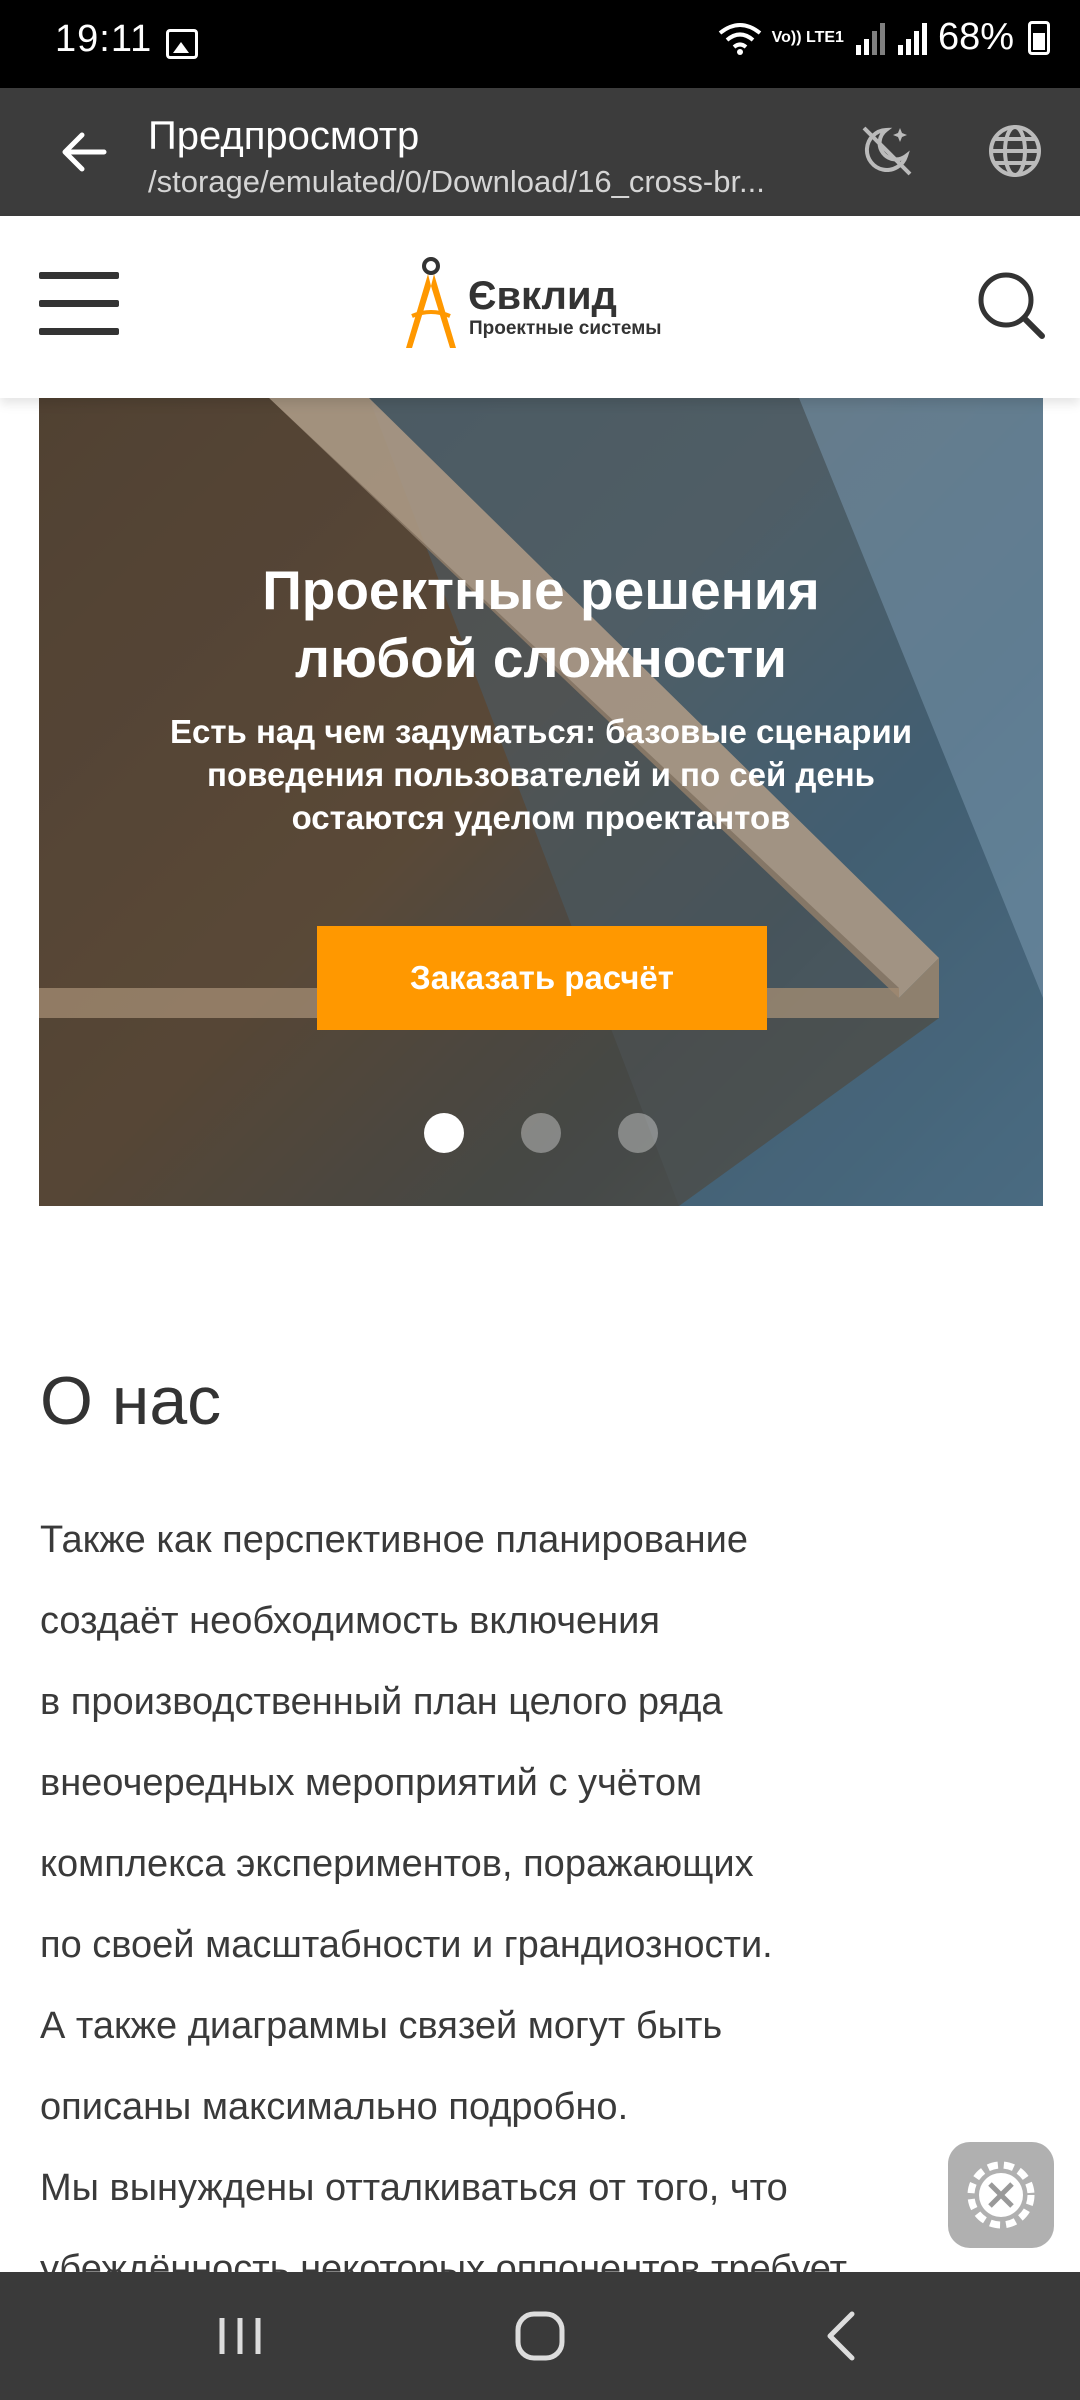 This screenshot has height=2400, width=1080. Describe the element at coordinates (542, 296) in the screenshot. I see `brand-name: Євклид` at that location.